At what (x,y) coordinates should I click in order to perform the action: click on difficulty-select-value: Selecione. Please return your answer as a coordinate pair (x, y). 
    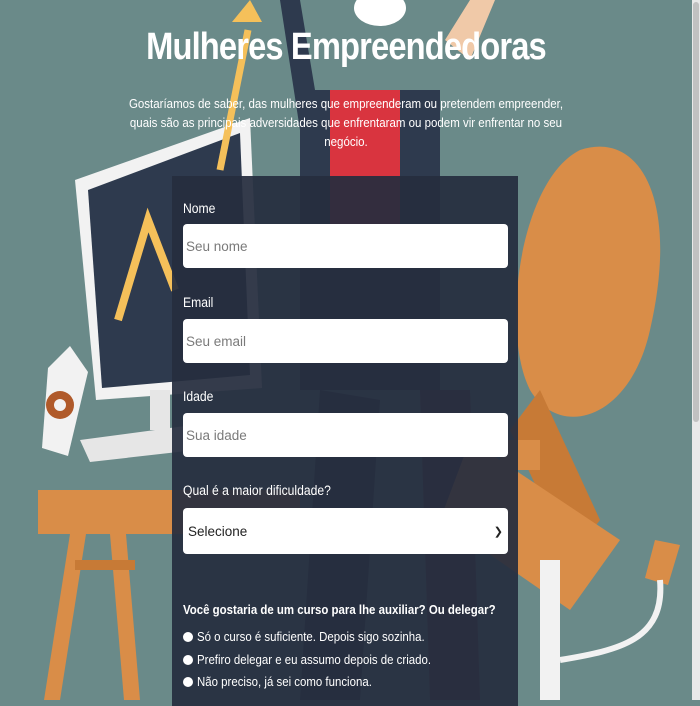
    Looking at the image, I should click on (218, 531).